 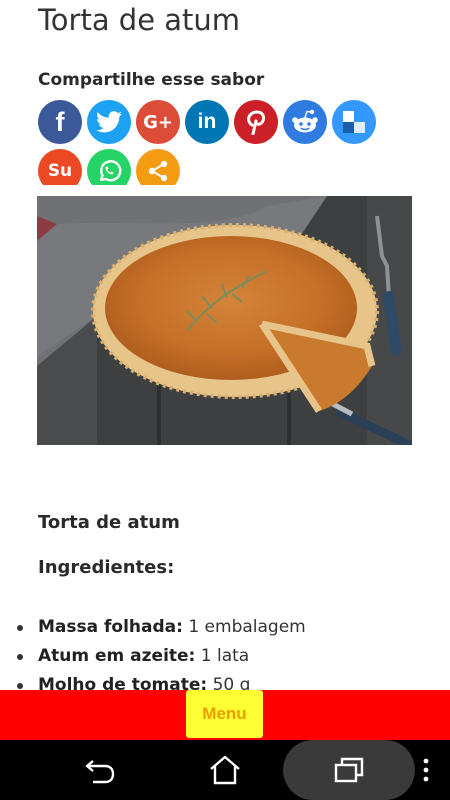 I want to click on share-heading: Compartilhe esse sabor, so click(x=151, y=80).